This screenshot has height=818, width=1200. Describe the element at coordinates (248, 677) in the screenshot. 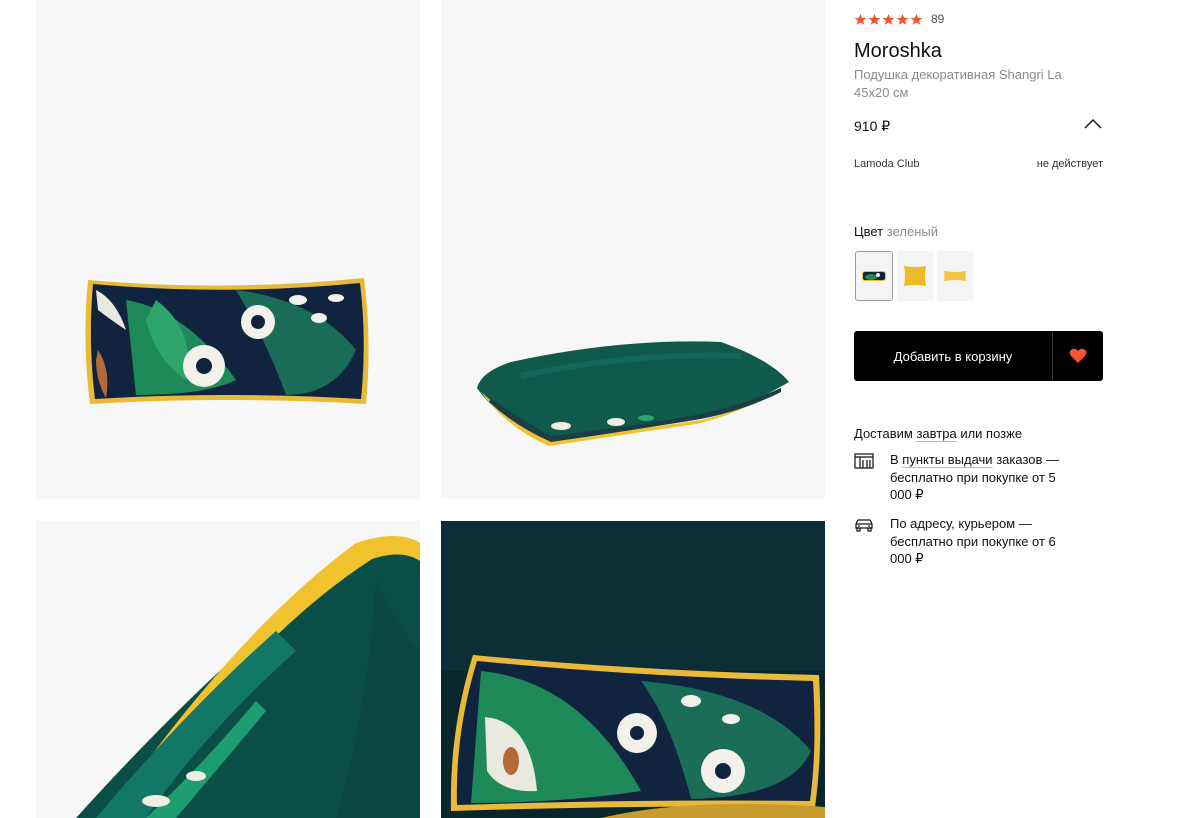

I see `closeup-pillow-image` at that location.